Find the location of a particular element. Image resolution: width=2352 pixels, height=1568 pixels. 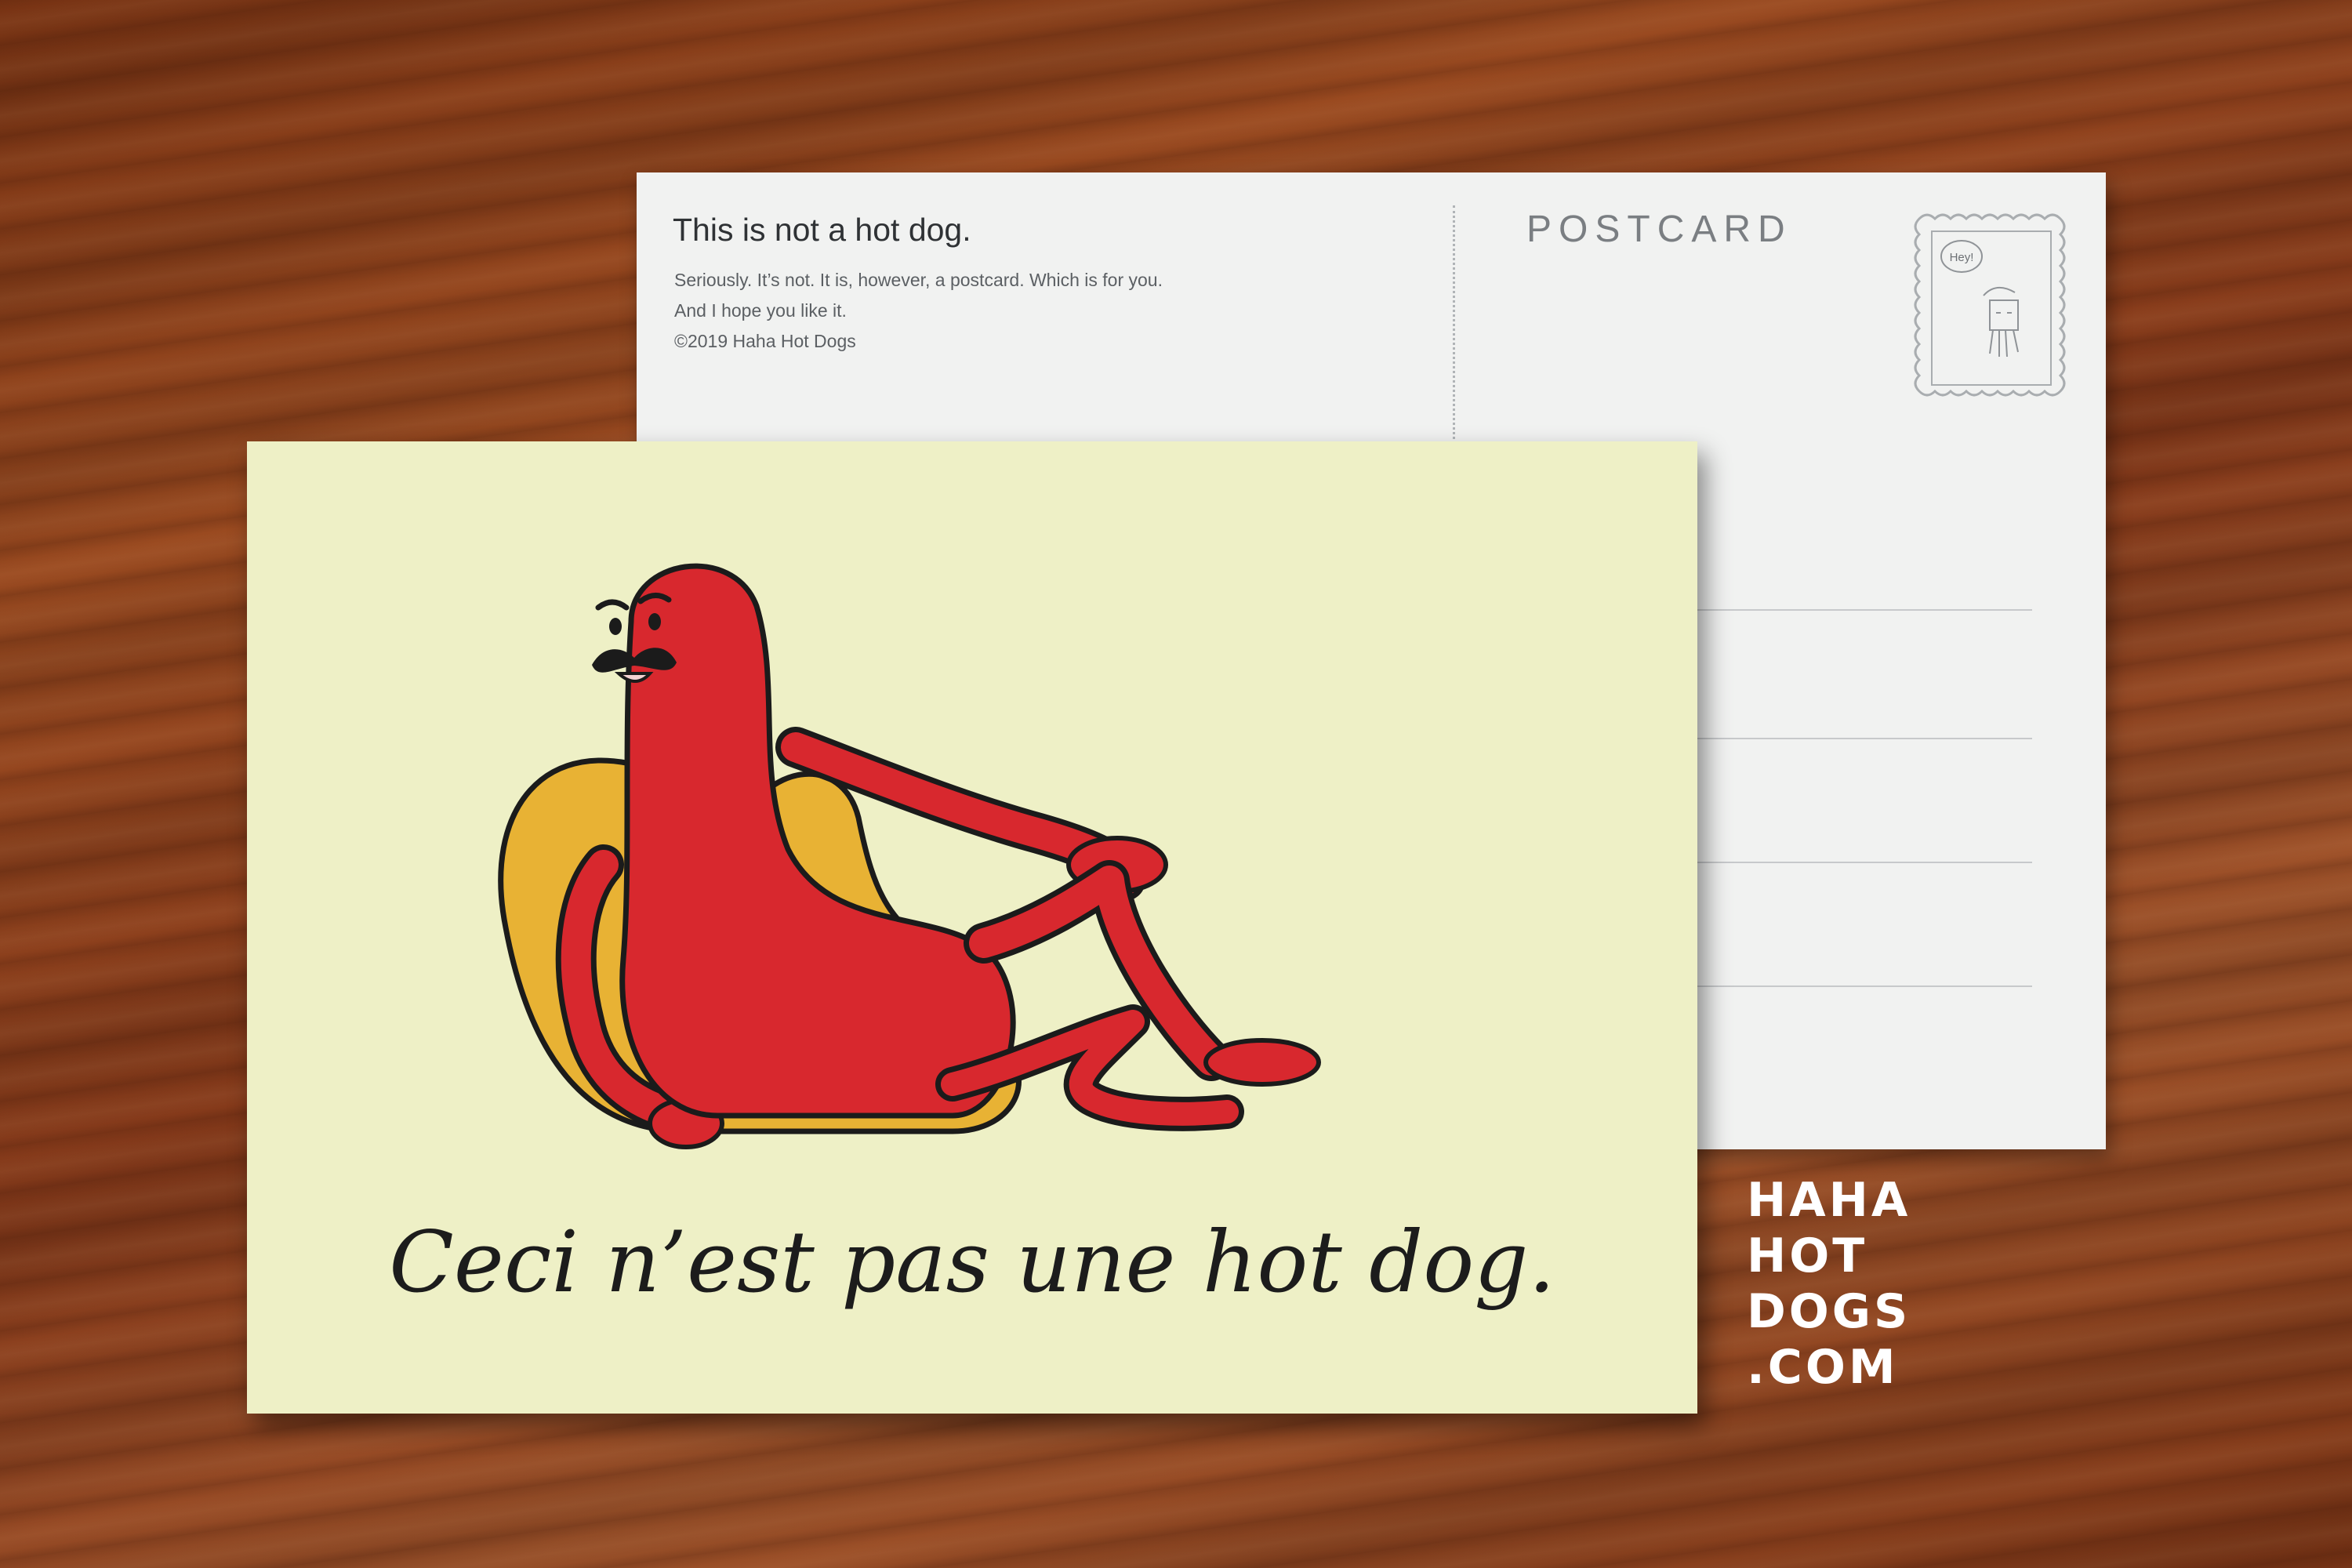

right-eye-icon is located at coordinates (654, 621).